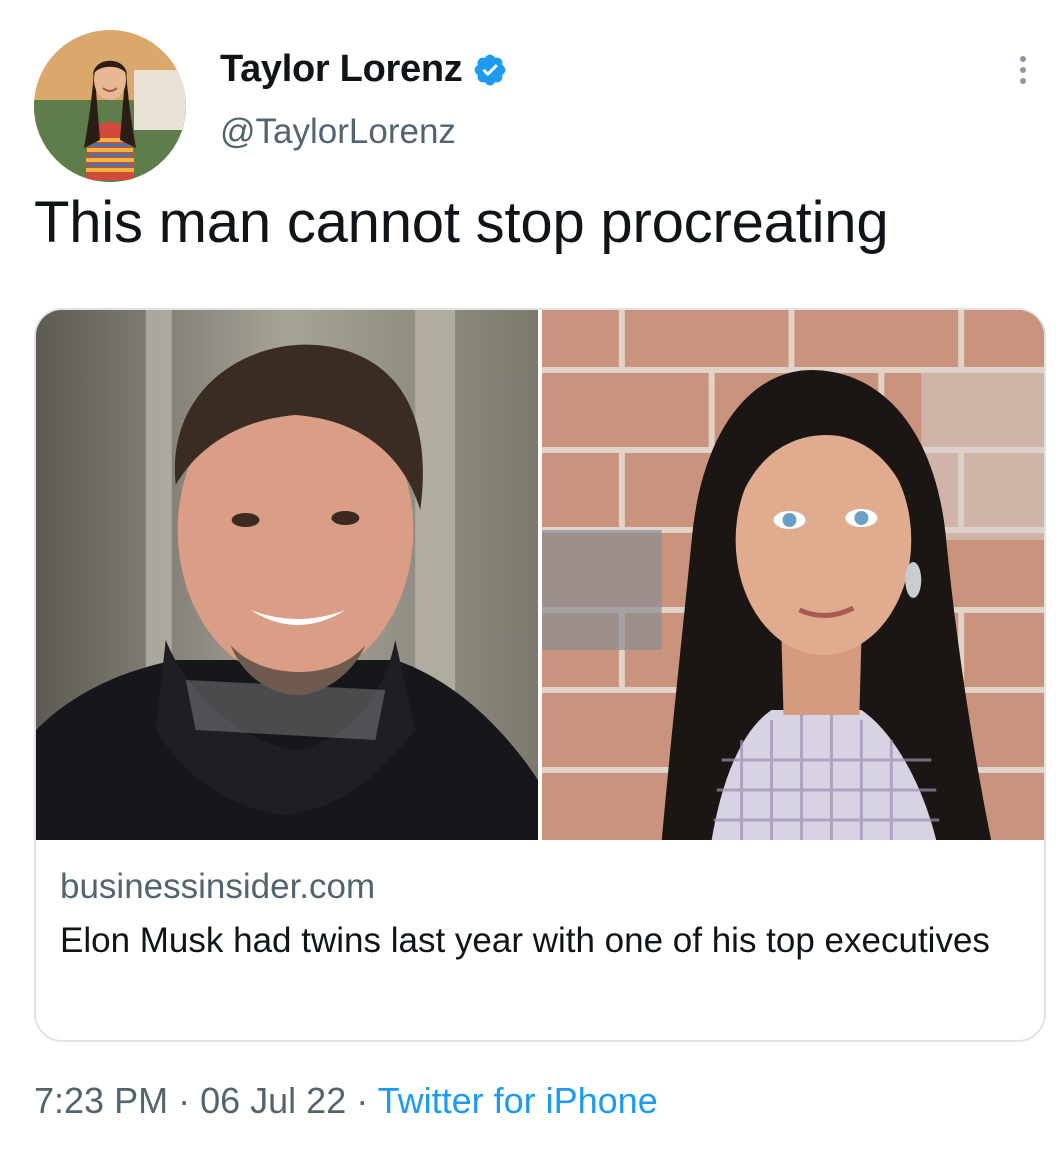 The height and width of the screenshot is (1161, 1062). What do you see at coordinates (461, 222) in the screenshot?
I see `tweet-text: This man cannot stop procreating` at bounding box center [461, 222].